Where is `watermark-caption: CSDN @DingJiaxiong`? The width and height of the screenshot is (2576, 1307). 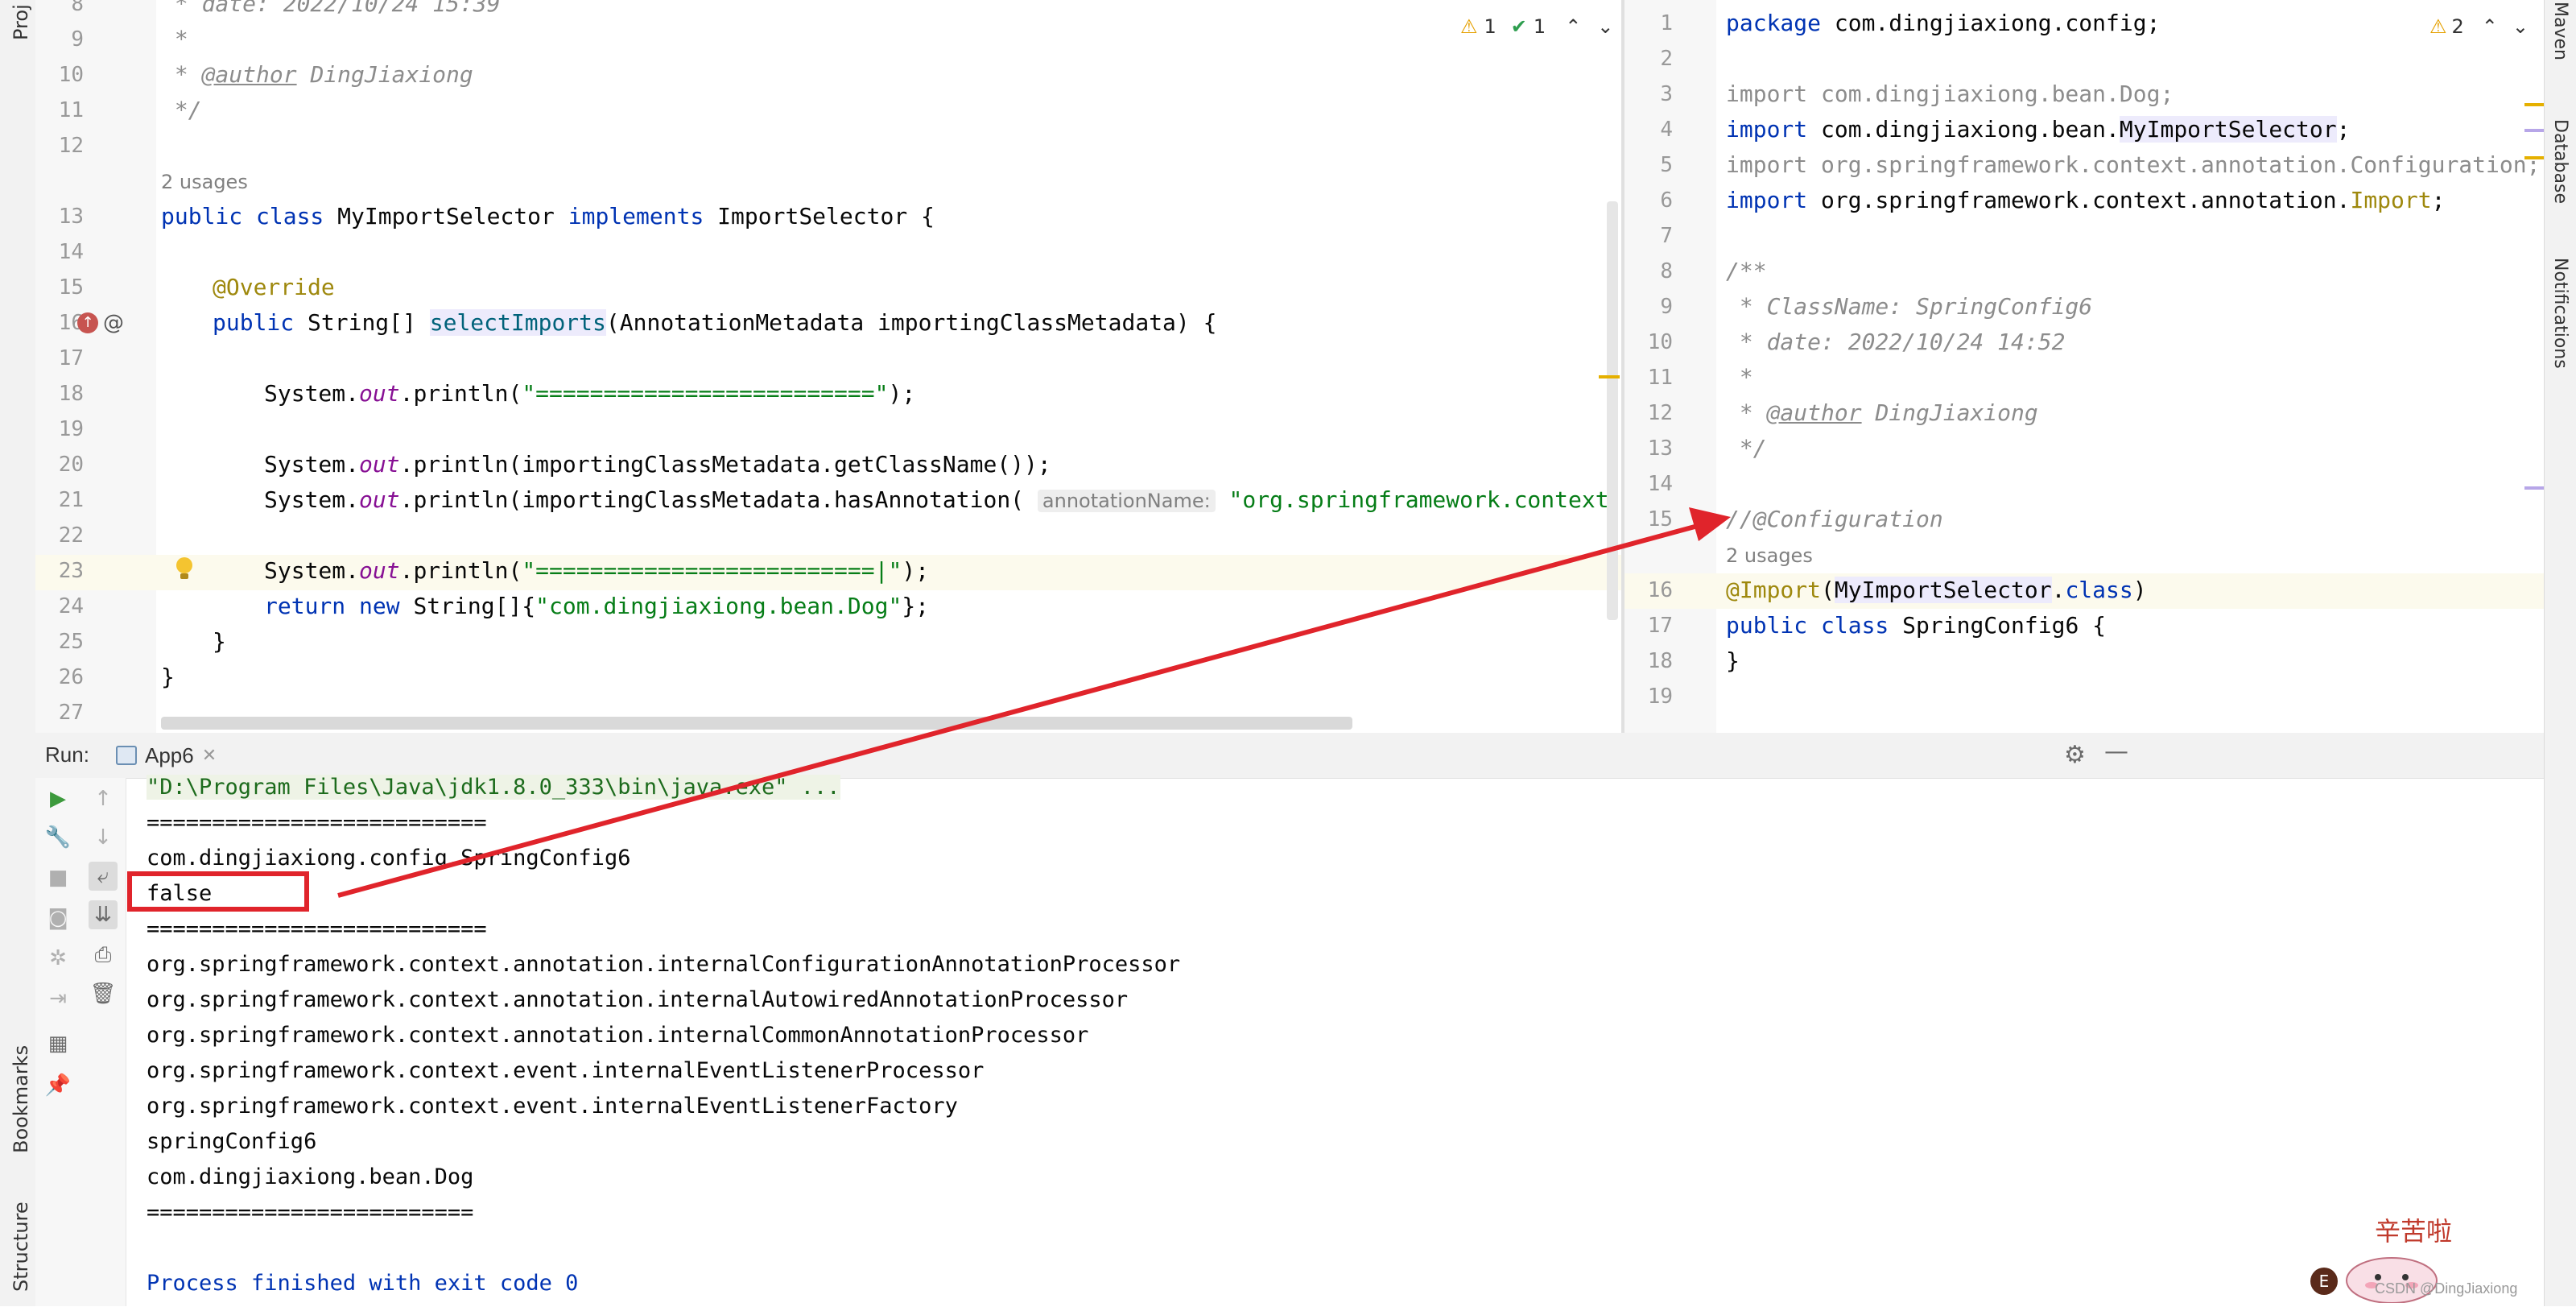
watermark-caption: CSDN @DingJiaxiong is located at coordinates (2446, 1289).